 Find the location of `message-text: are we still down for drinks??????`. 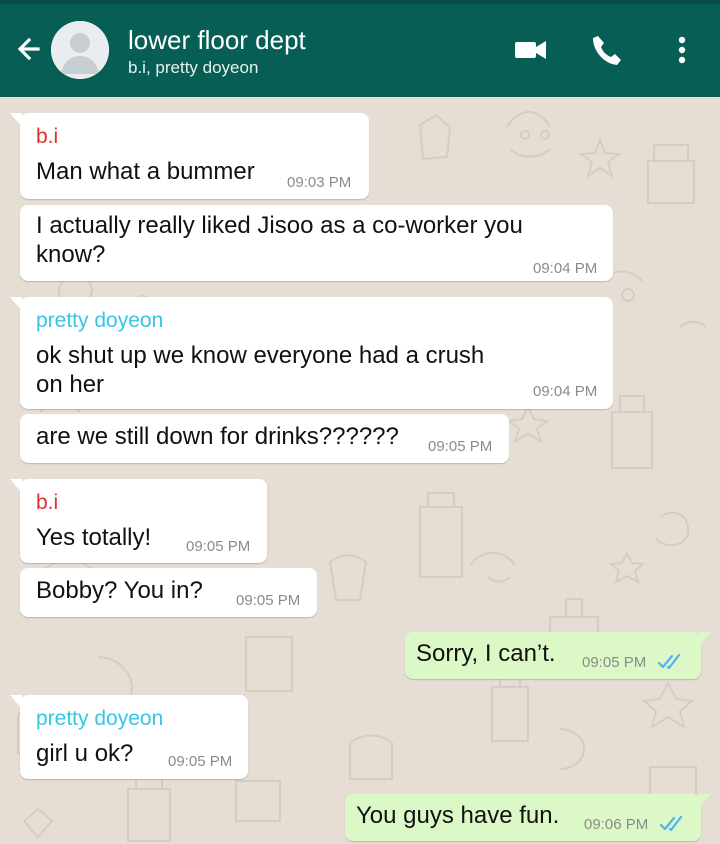

message-text: are we still down for drinks?????? is located at coordinates (217, 436).